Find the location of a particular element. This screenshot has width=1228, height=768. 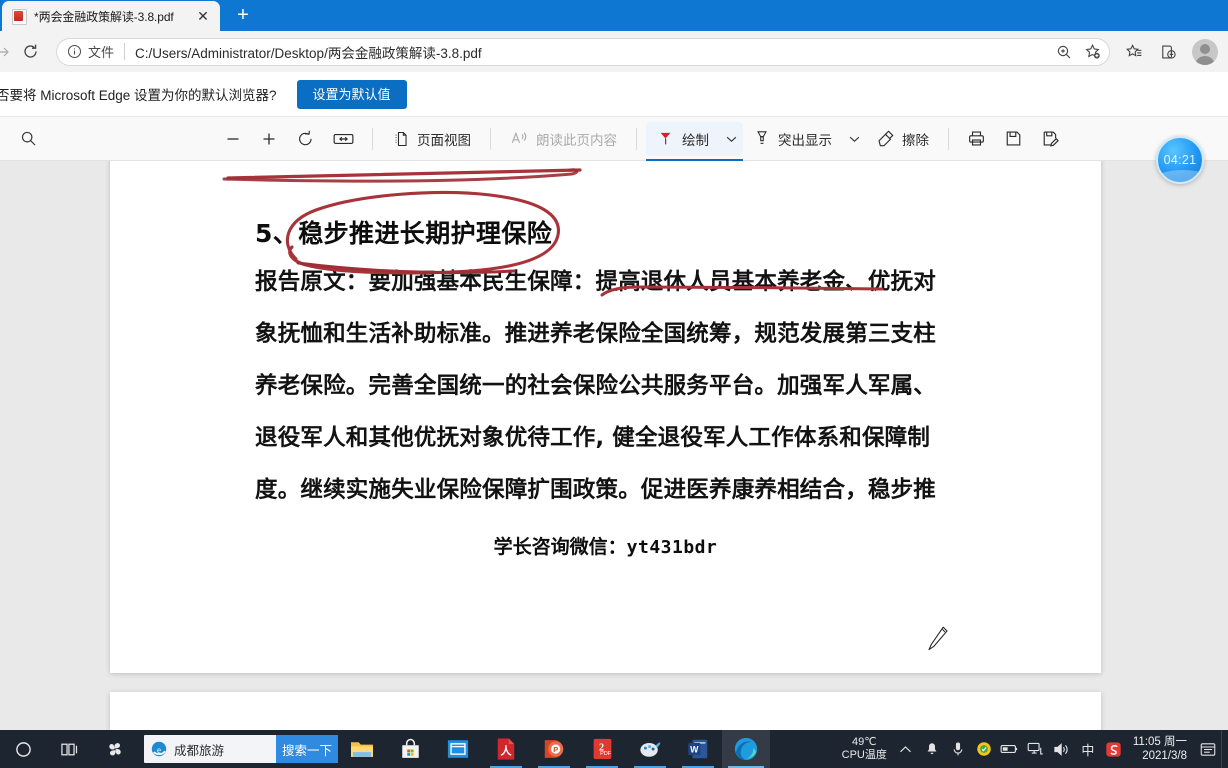

highlight-chevron-down-icon is located at coordinates (854, 139).